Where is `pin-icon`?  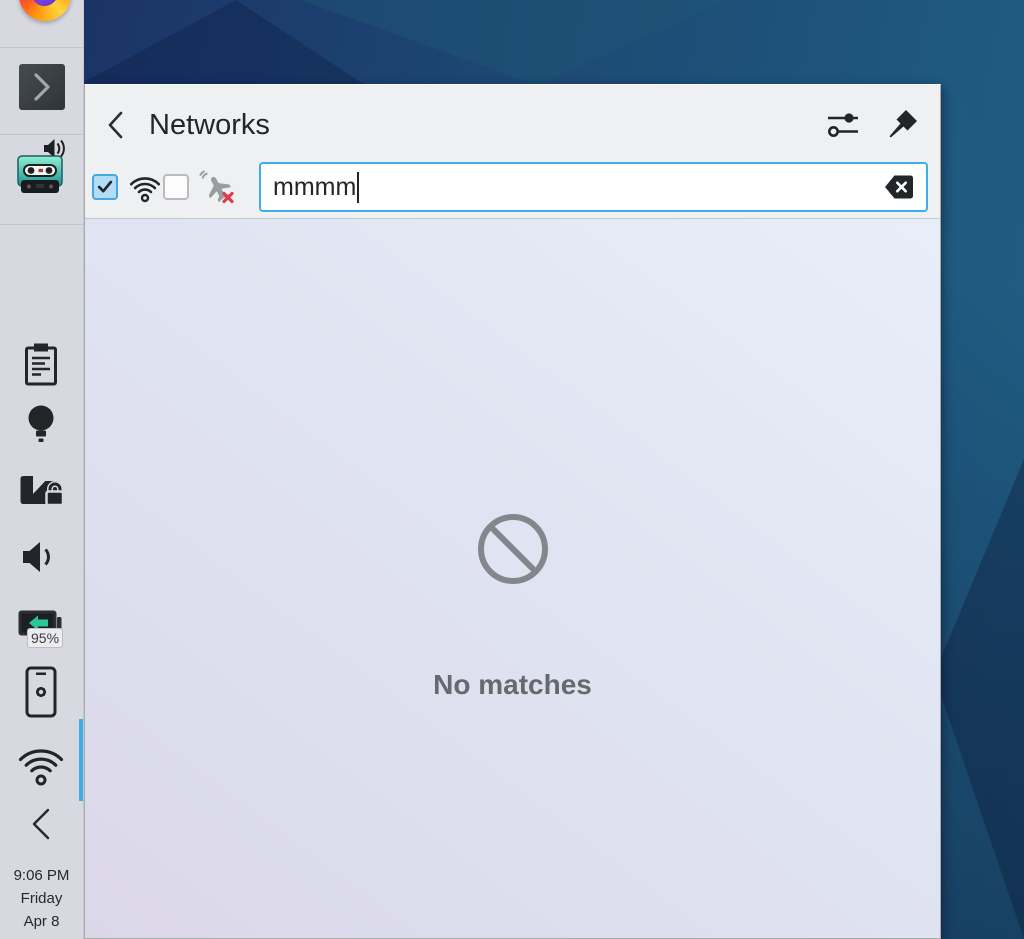 pin-icon is located at coordinates (903, 124).